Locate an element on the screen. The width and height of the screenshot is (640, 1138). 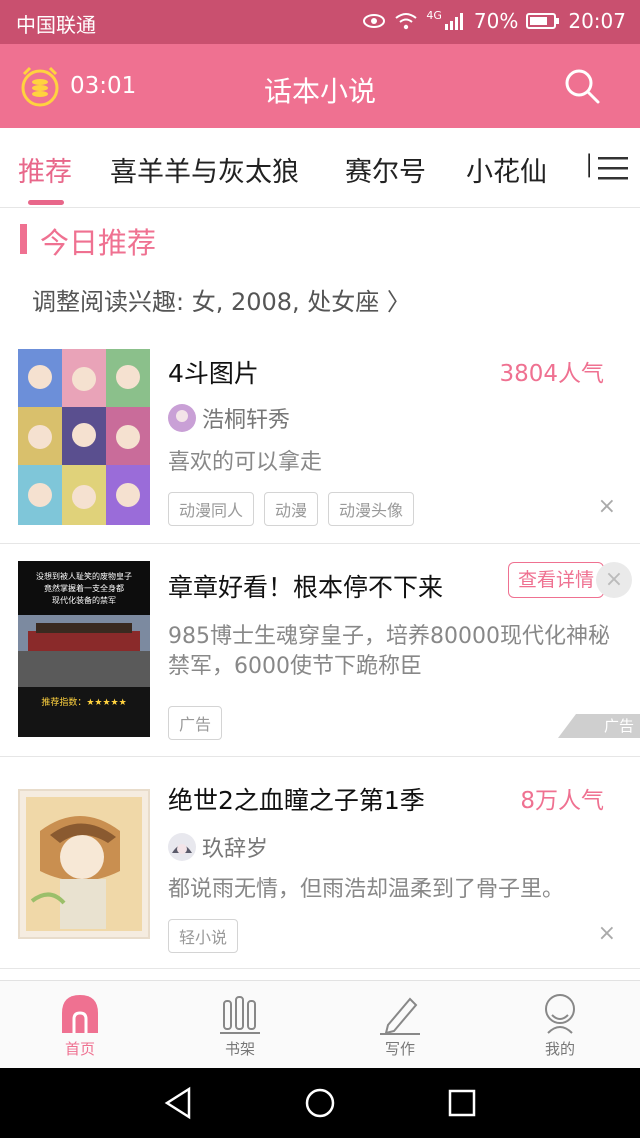
search-icon is located at coordinates (582, 86).